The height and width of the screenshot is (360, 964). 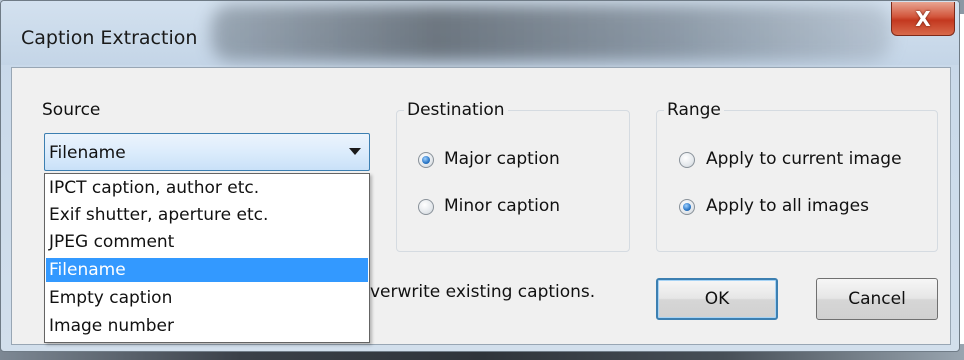 What do you see at coordinates (207, 270) in the screenshot?
I see `dropdown-option-filename: Filename` at bounding box center [207, 270].